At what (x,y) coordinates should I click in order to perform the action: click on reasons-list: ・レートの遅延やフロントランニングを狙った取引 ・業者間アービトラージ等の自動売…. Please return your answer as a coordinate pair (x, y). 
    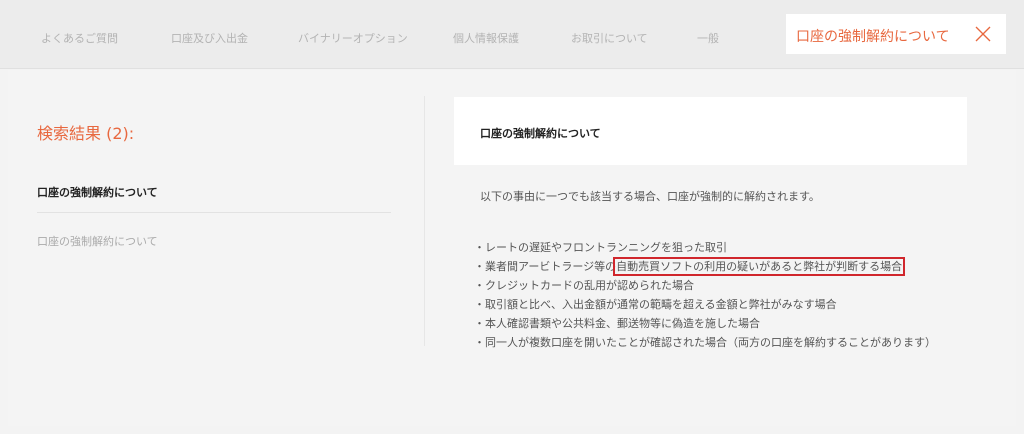
    Looking at the image, I should click on (724, 295).